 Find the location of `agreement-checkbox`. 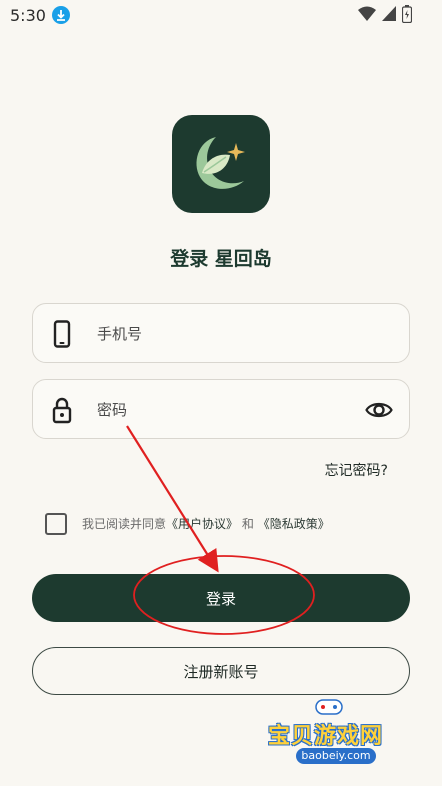

agreement-checkbox is located at coordinates (56, 524).